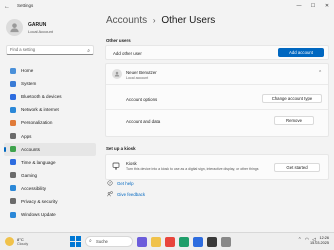  I want to click on help-icon: ?, so click(110, 183).